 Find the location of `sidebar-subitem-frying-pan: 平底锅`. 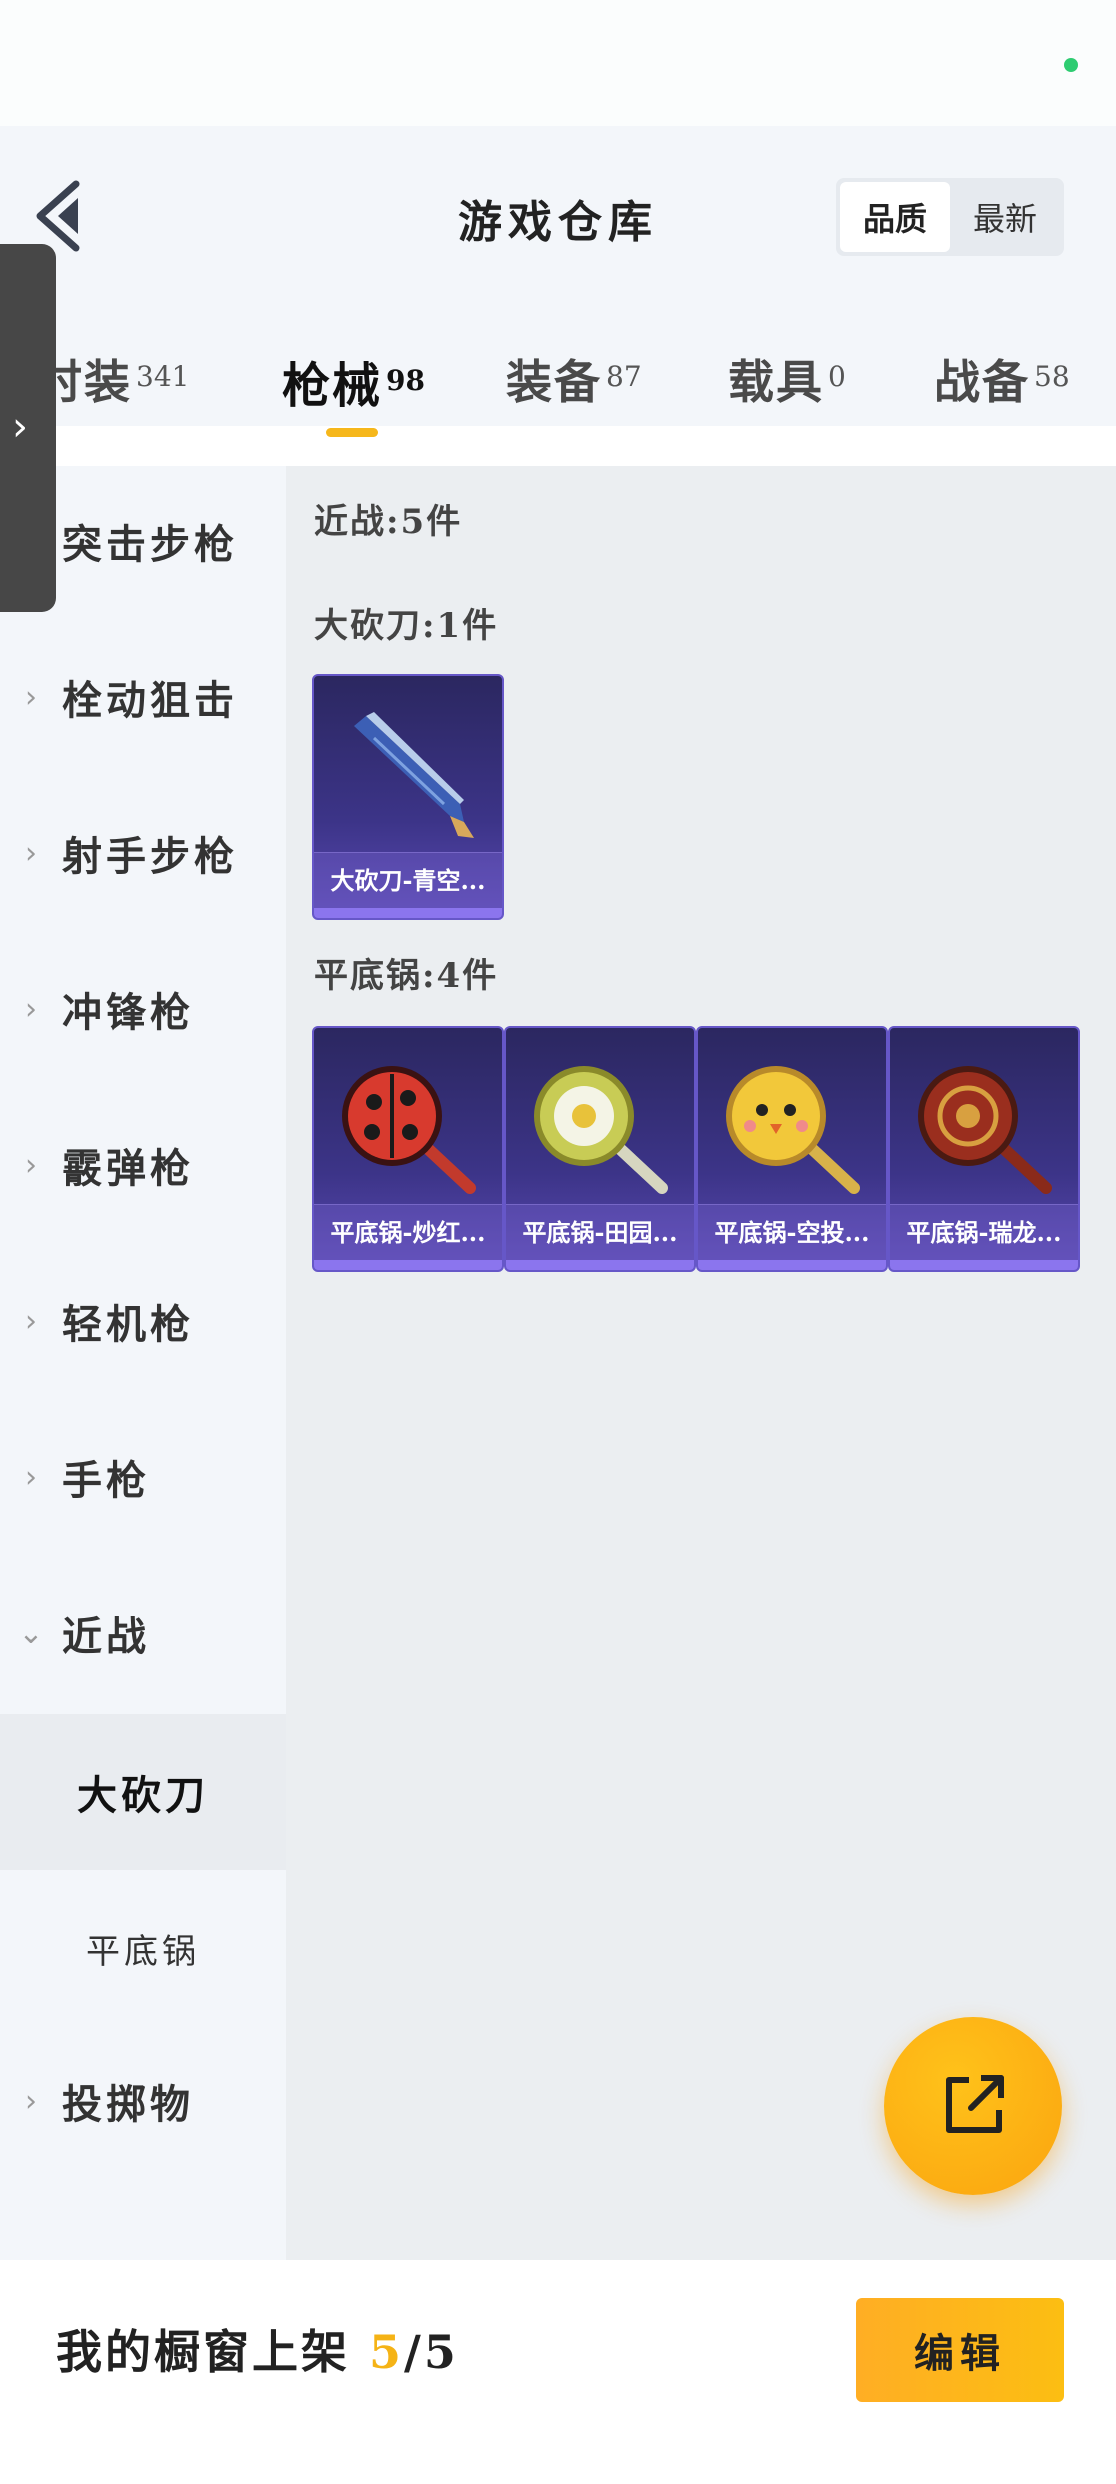

sidebar-subitem-frying-pan: 平底锅 is located at coordinates (143, 1948).